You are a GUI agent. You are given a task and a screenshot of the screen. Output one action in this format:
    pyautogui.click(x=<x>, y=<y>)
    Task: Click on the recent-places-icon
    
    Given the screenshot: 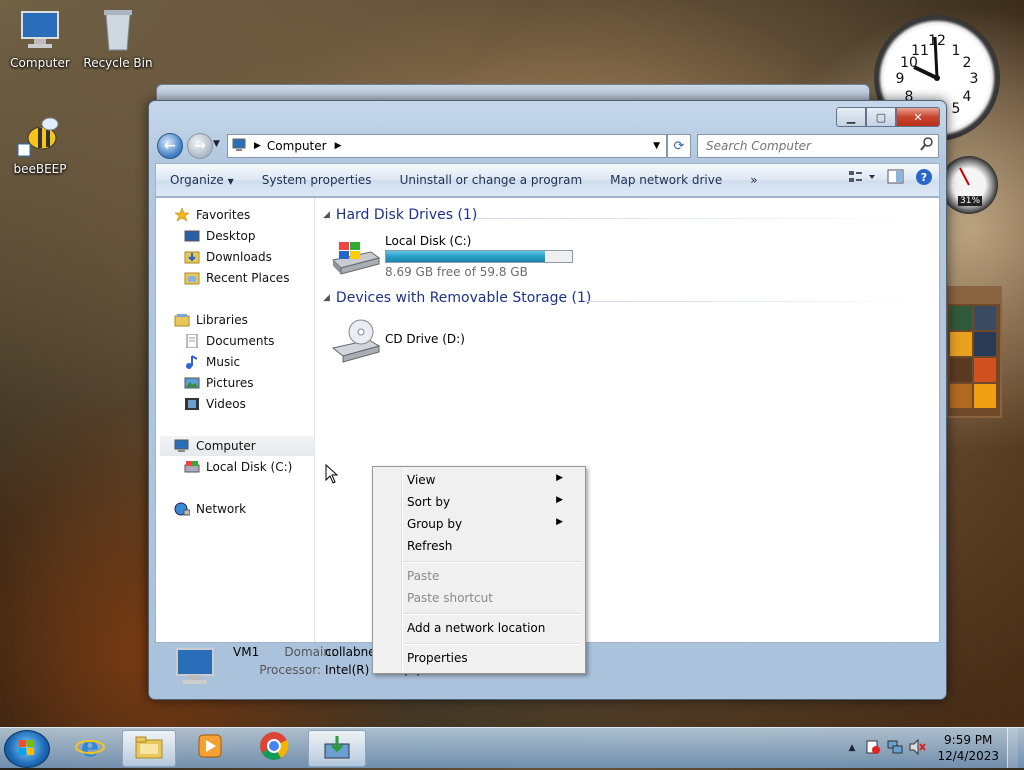 What is the action you would take?
    pyautogui.click(x=192, y=278)
    